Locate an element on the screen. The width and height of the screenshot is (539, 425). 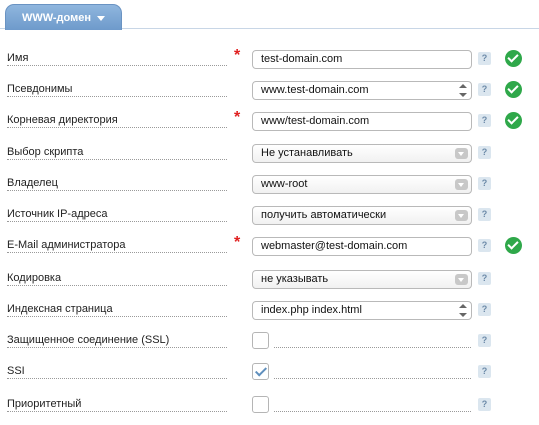
form-row-name: Имя * test-domain.com ? is located at coordinates (269, 60).